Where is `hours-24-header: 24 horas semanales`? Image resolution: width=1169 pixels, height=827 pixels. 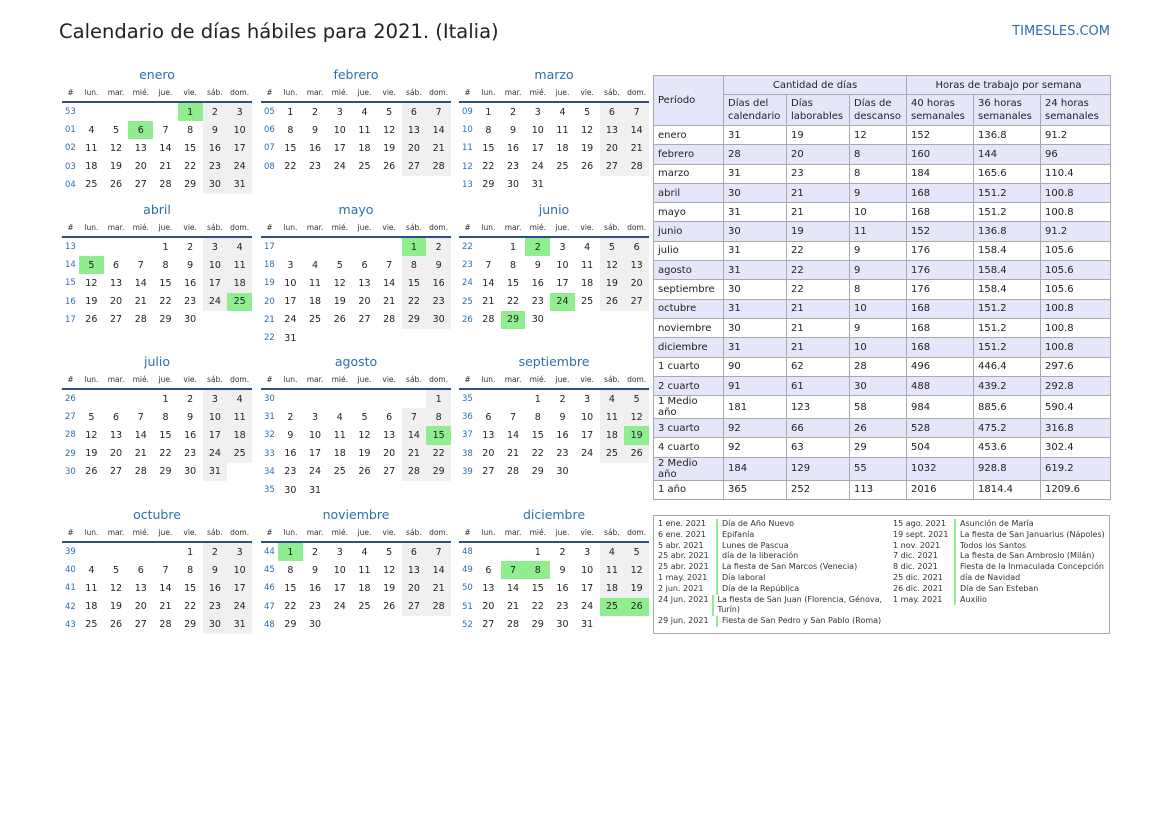 hours-24-header: 24 horas semanales is located at coordinates (1076, 110).